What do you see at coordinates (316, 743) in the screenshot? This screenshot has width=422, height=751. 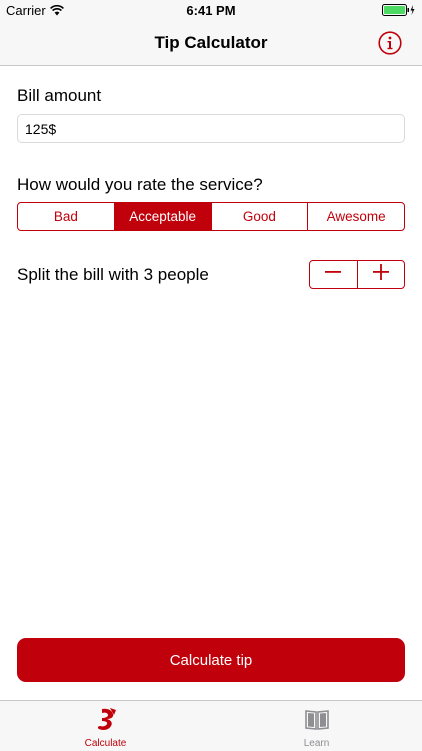 I see `tab-learn-label: Learn` at bounding box center [316, 743].